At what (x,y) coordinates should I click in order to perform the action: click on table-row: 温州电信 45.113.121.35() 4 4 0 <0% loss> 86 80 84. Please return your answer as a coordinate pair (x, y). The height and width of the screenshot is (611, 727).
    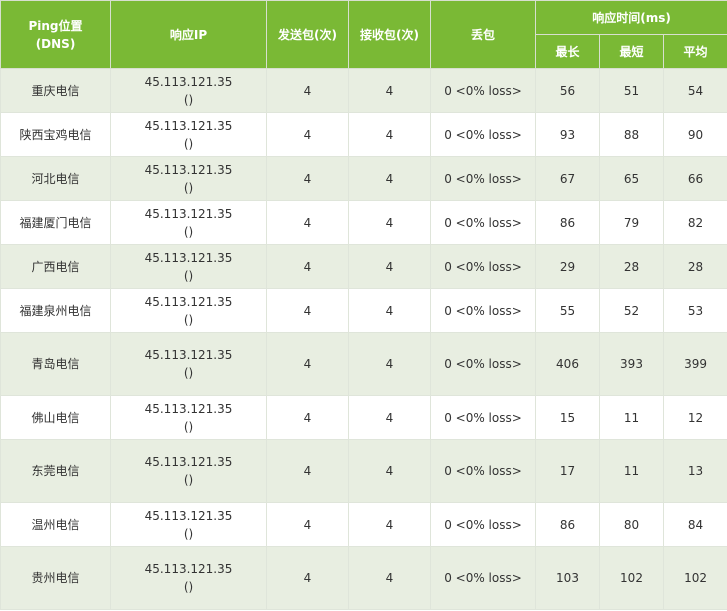
    Looking at the image, I should click on (363, 524).